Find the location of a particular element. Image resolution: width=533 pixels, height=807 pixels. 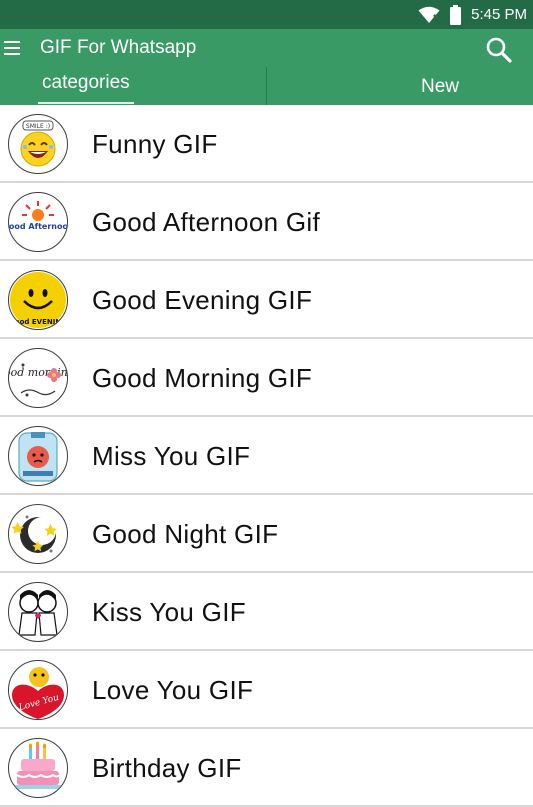

yellow-smiley-icon: Good EVENING is located at coordinates (38, 300).